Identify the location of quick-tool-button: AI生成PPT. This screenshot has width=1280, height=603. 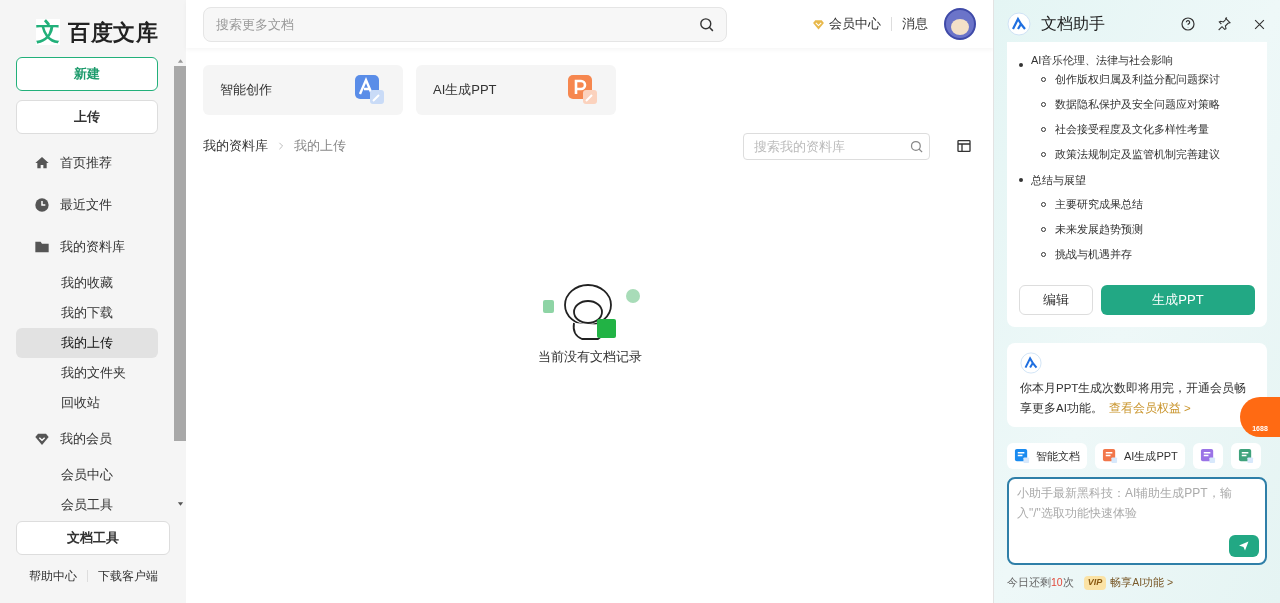
(1140, 456).